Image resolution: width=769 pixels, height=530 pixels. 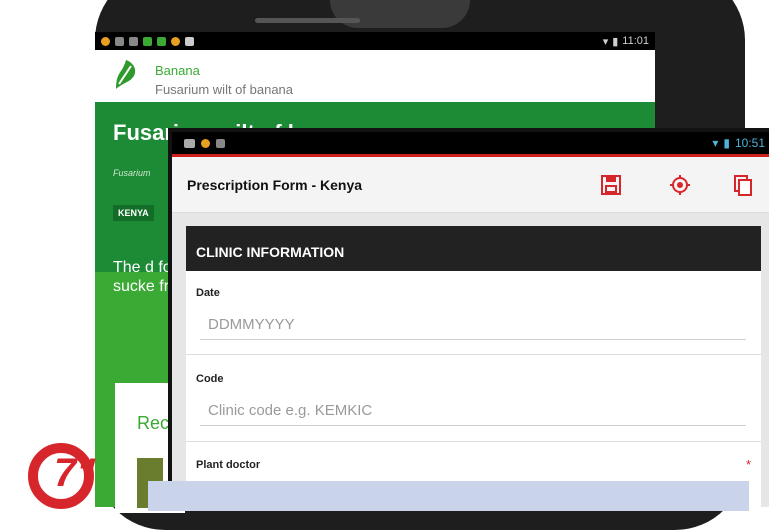 What do you see at coordinates (473, 411) in the screenshot?
I see `clinic-code-input` at bounding box center [473, 411].